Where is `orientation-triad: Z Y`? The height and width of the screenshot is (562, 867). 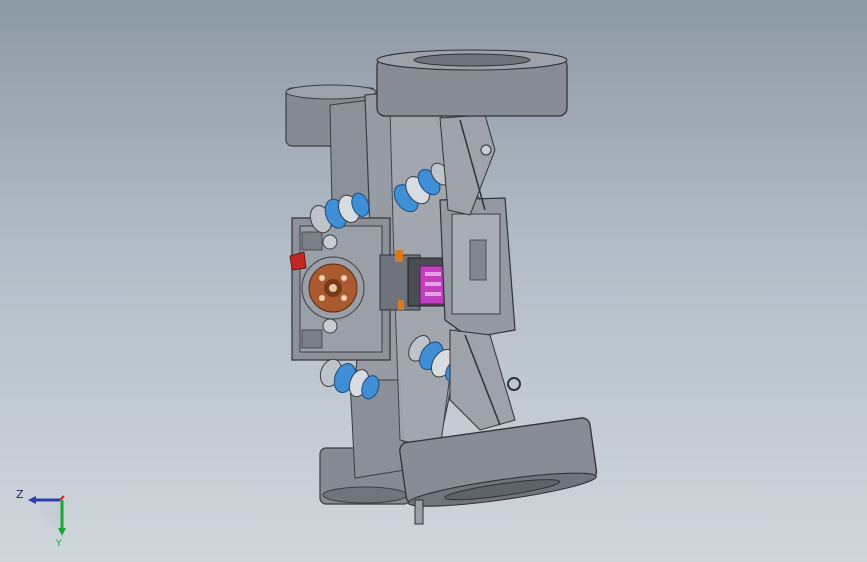 orientation-triad: Z Y is located at coordinates (49, 516).